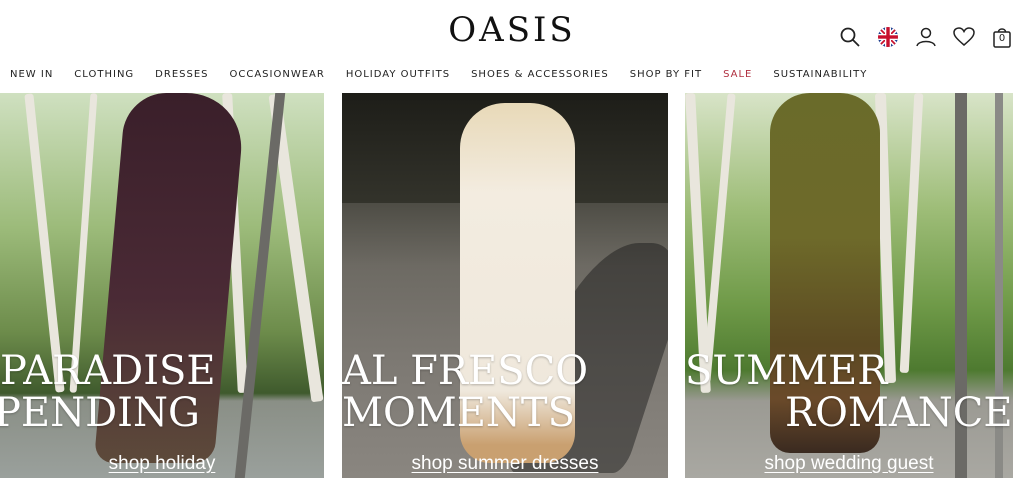 This screenshot has height=478, width=1024. What do you see at coordinates (926, 37) in the screenshot?
I see `account-icon` at bounding box center [926, 37].